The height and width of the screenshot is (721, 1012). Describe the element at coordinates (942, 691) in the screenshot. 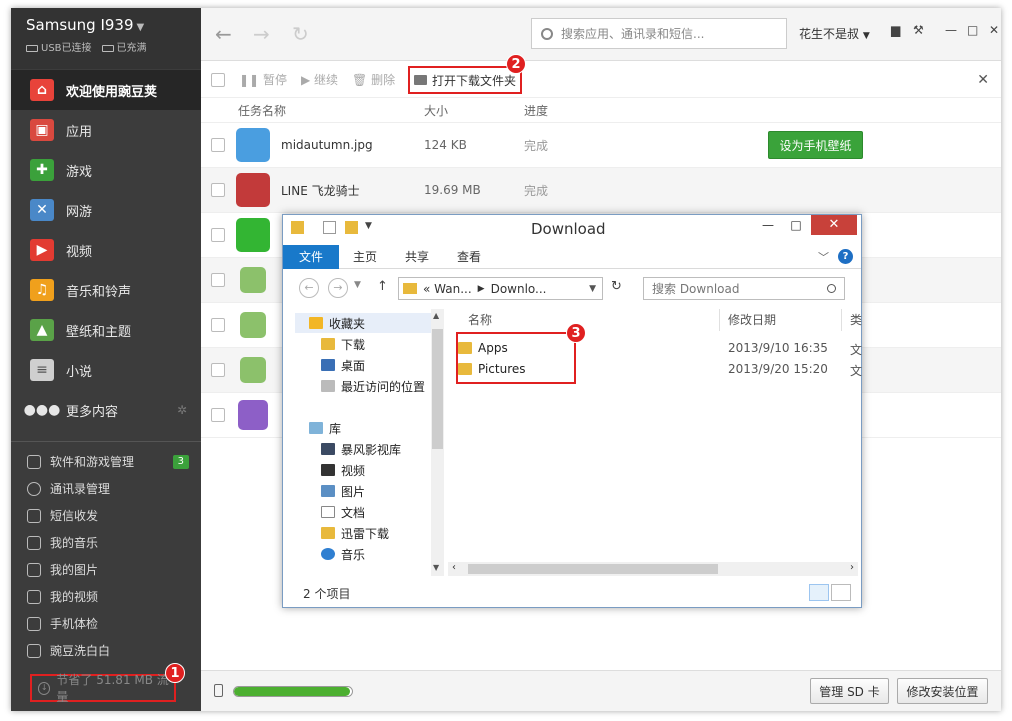

I see `install-location-button: 修改安装位置` at that location.